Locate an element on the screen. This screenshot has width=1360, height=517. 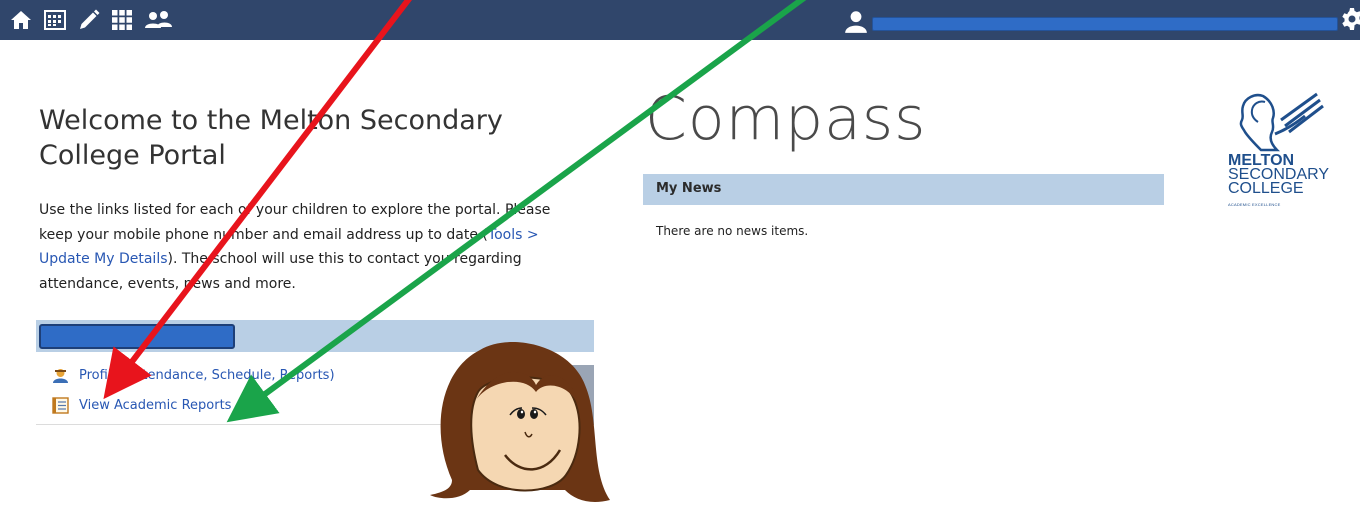
gear-icon is located at coordinates (1350, 19).